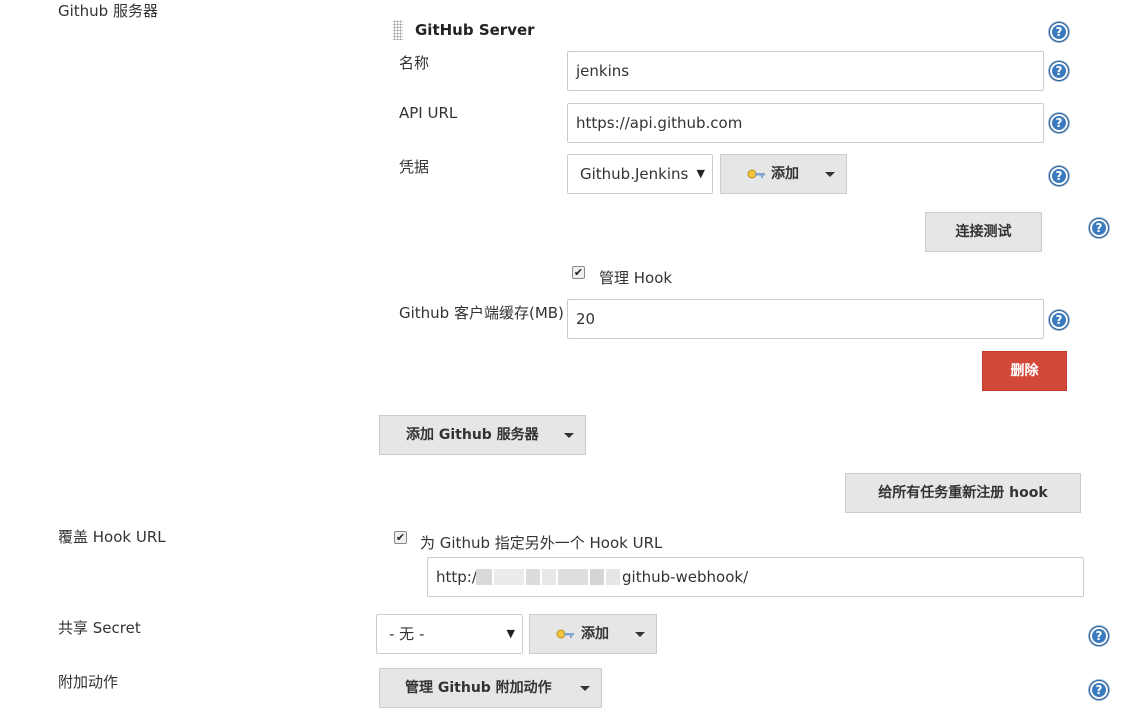  I want to click on add-secret-button: 添加, so click(593, 634).